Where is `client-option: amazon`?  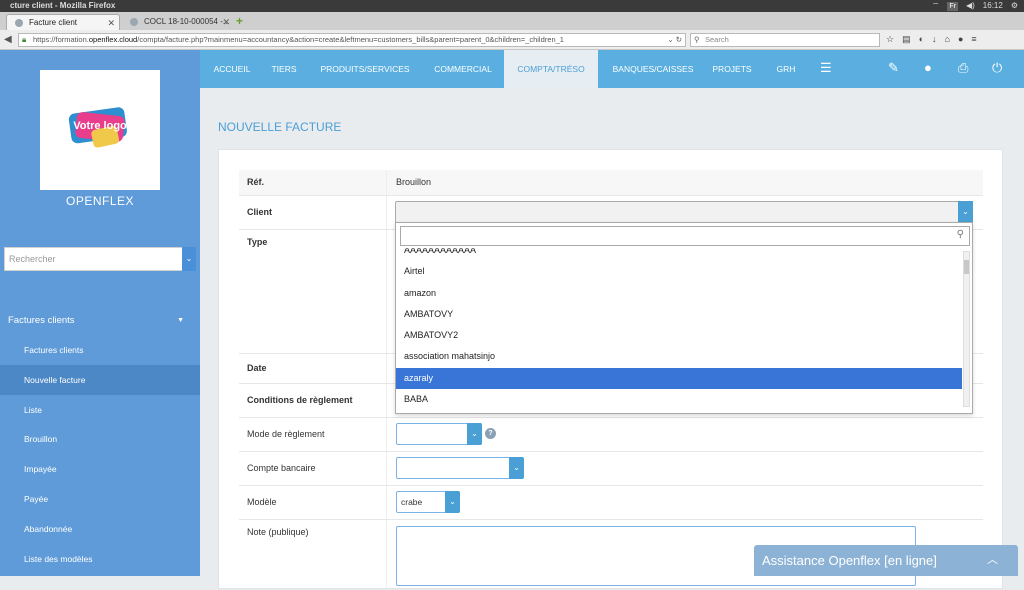
client-option: amazon is located at coordinates (679, 293).